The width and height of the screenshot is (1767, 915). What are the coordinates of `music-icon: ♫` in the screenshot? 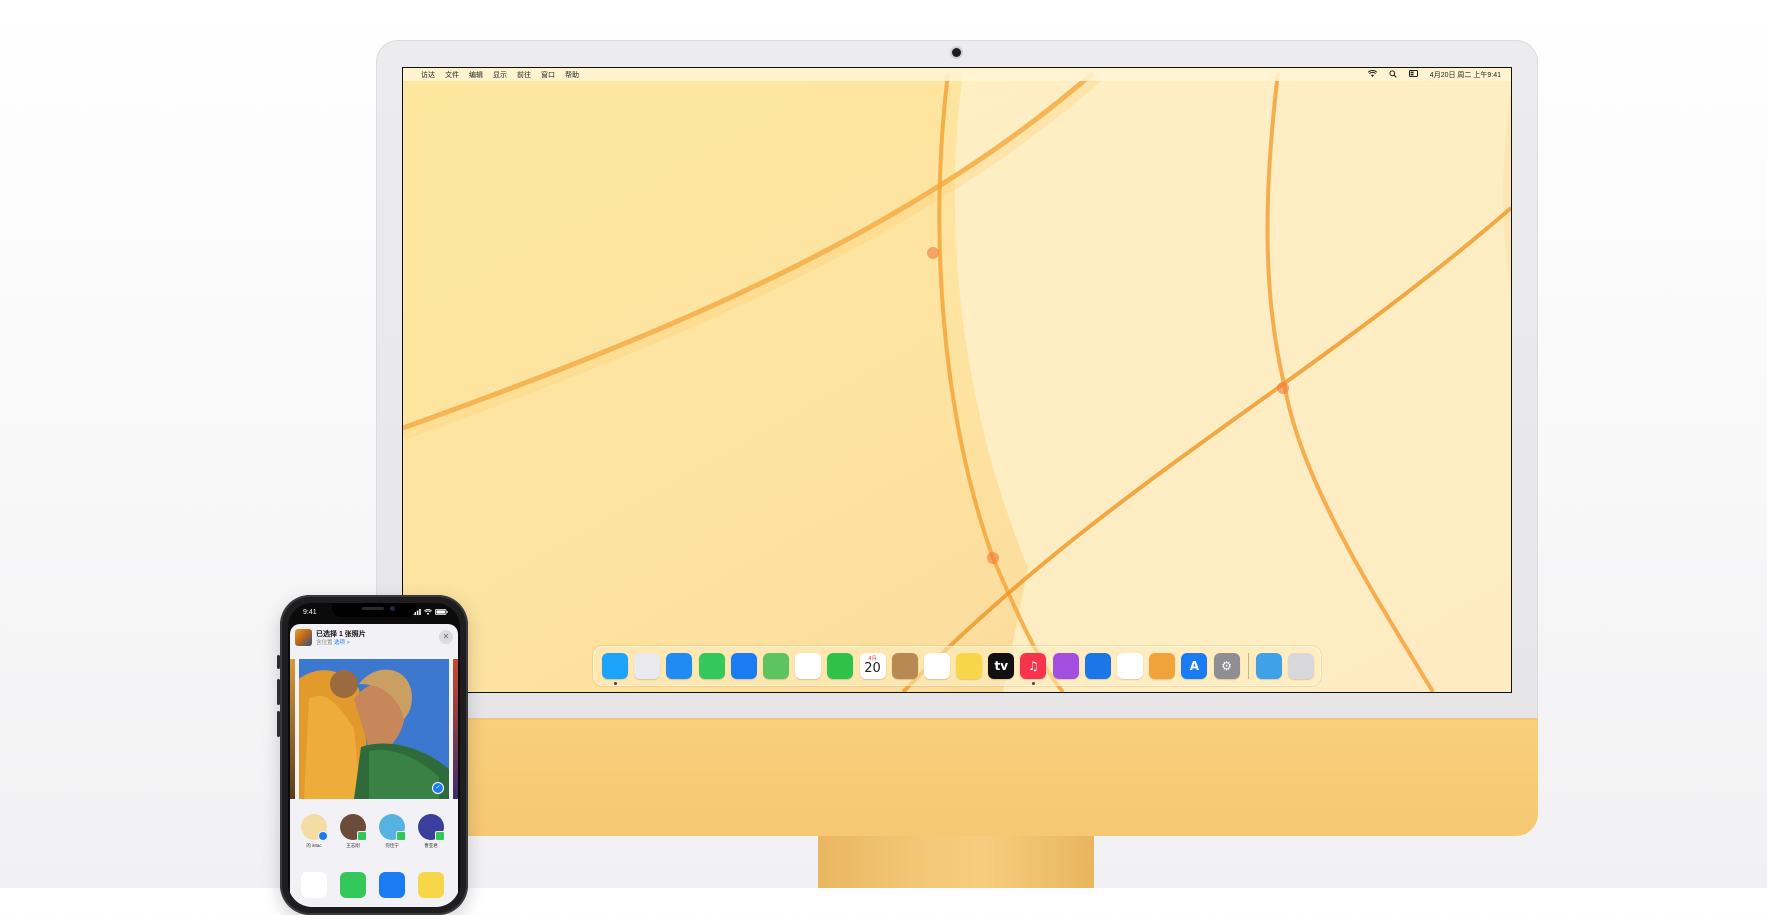 It's located at (1033, 669).